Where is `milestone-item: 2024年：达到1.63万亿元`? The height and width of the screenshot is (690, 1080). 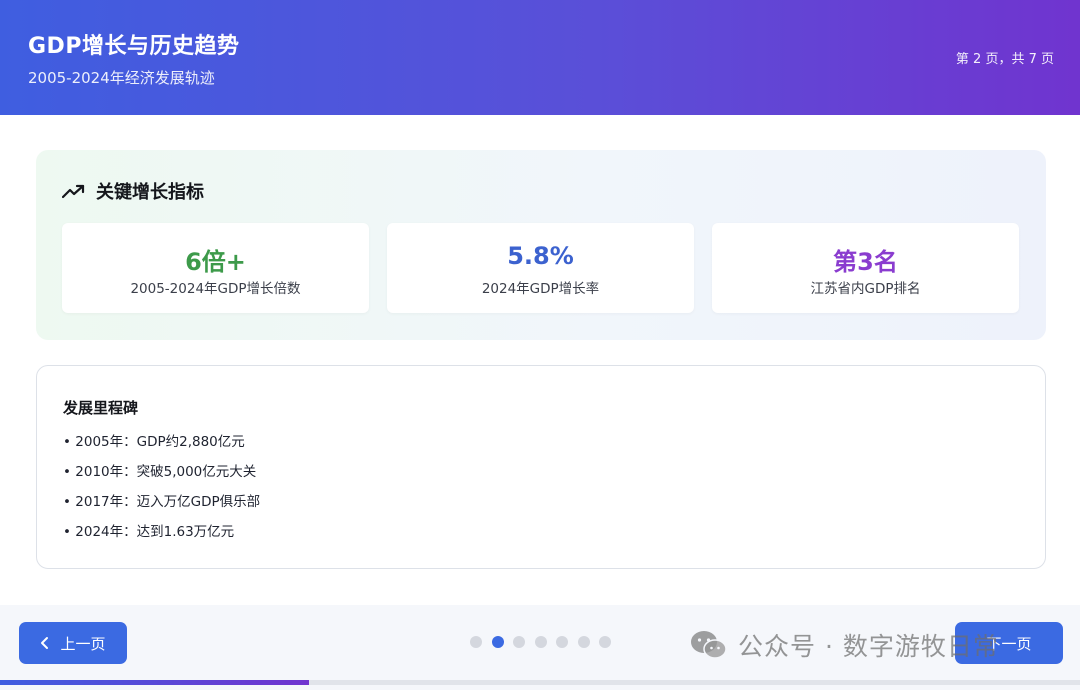
milestone-item: 2024年：达到1.63万亿元 is located at coordinates (161, 537).